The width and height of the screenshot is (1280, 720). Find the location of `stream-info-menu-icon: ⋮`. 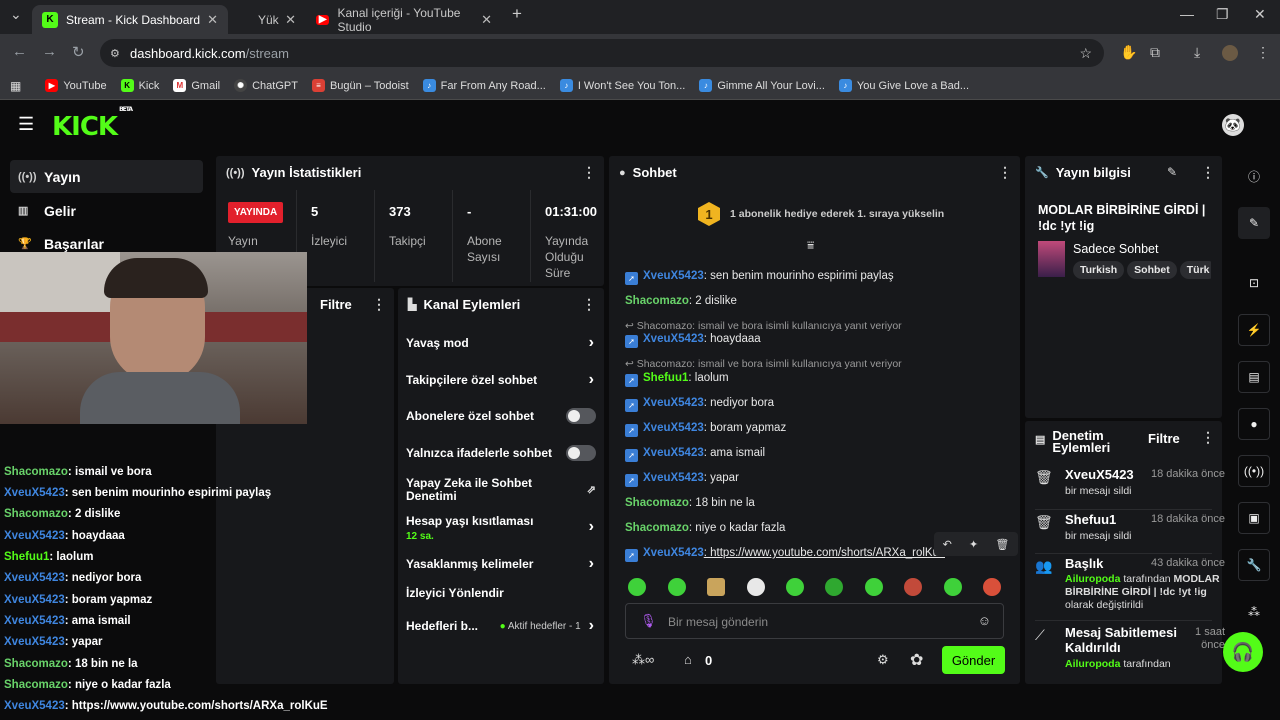

stream-info-menu-icon: ⋮ is located at coordinates (1208, 172).